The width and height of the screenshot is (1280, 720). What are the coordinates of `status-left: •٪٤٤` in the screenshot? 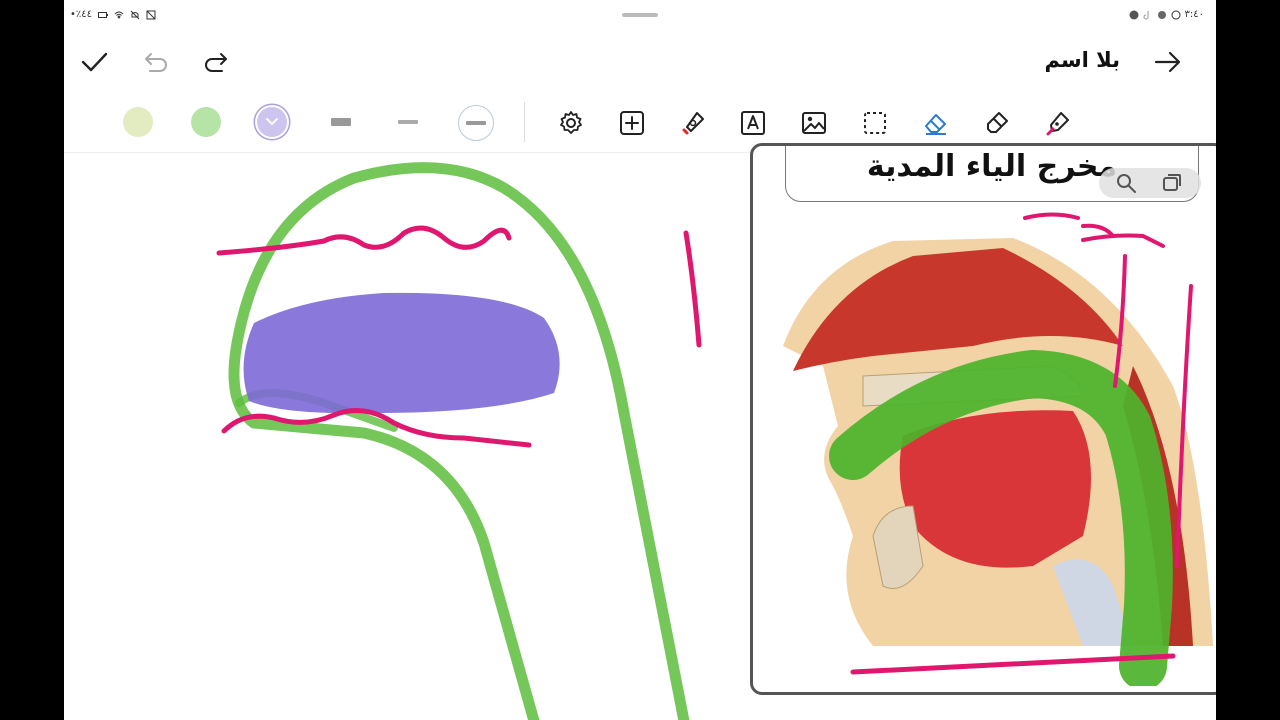 It's located at (113, 14).